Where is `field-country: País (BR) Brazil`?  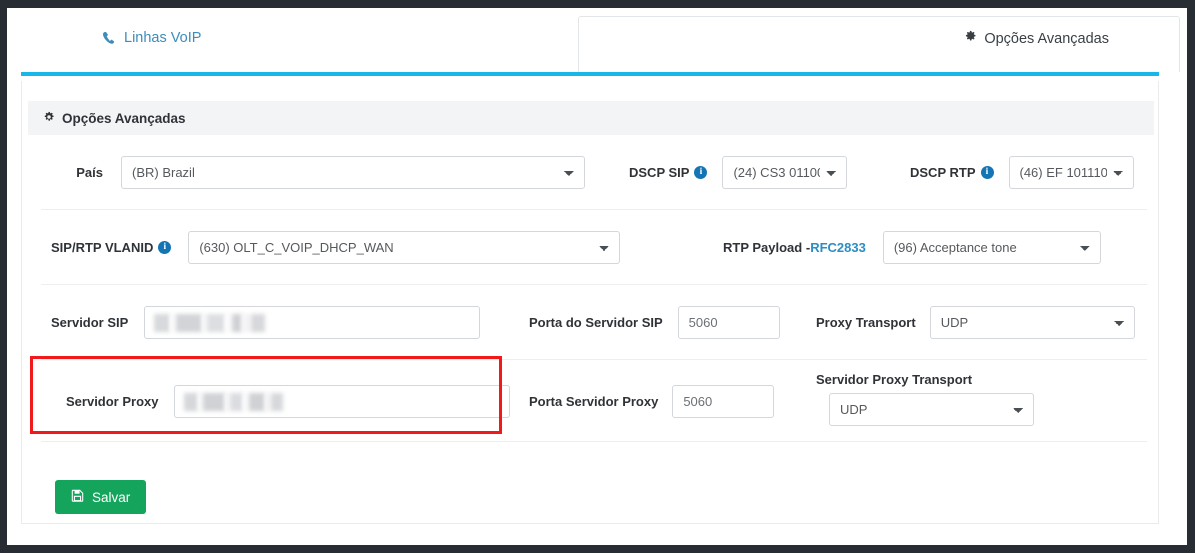
field-country: País (BR) Brazil is located at coordinates (318, 172).